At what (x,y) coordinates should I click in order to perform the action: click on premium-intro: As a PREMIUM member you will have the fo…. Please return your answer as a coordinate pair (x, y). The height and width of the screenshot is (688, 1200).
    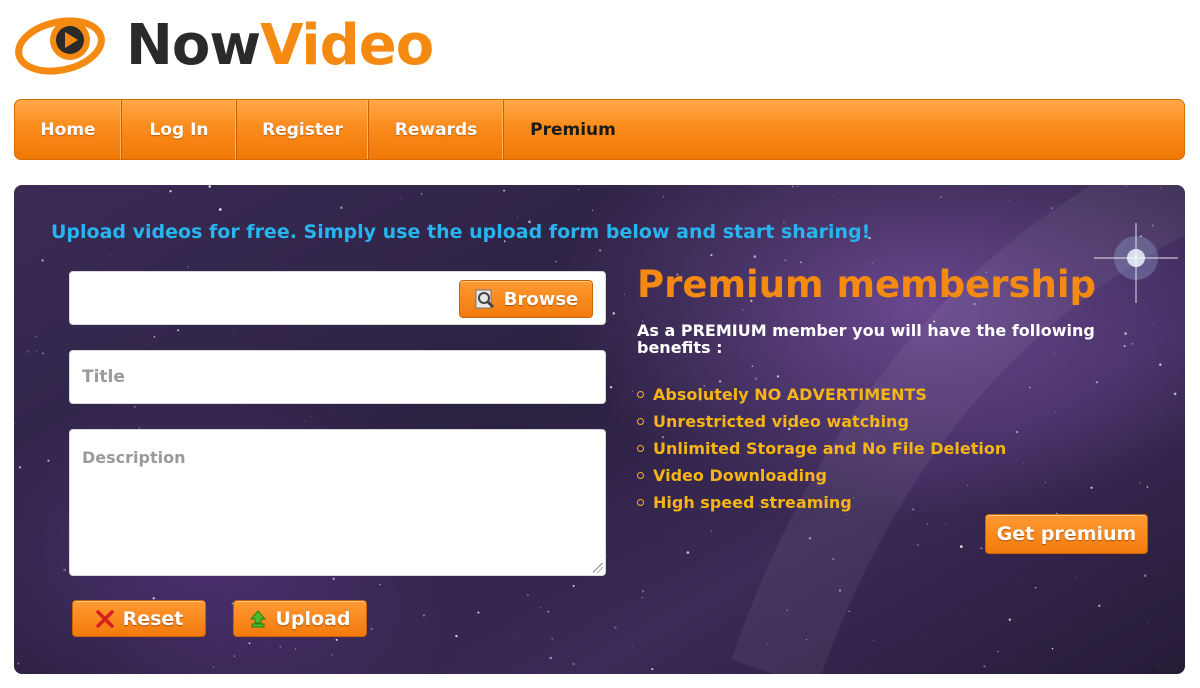
    Looking at the image, I should click on (866, 339).